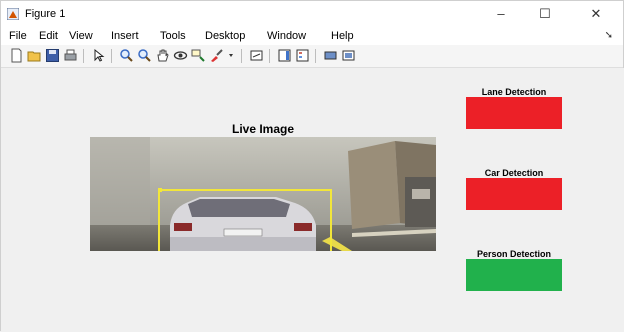 This screenshot has width=624, height=332. What do you see at coordinates (342, 36) in the screenshot?
I see `menu-help: Help` at bounding box center [342, 36].